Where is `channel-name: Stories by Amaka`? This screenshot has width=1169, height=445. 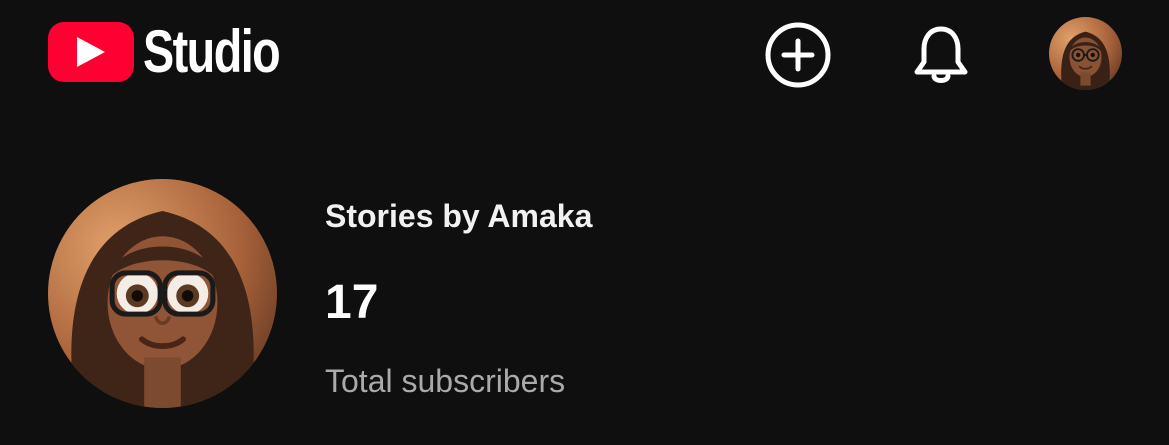 channel-name: Stories by Amaka is located at coordinates (459, 216).